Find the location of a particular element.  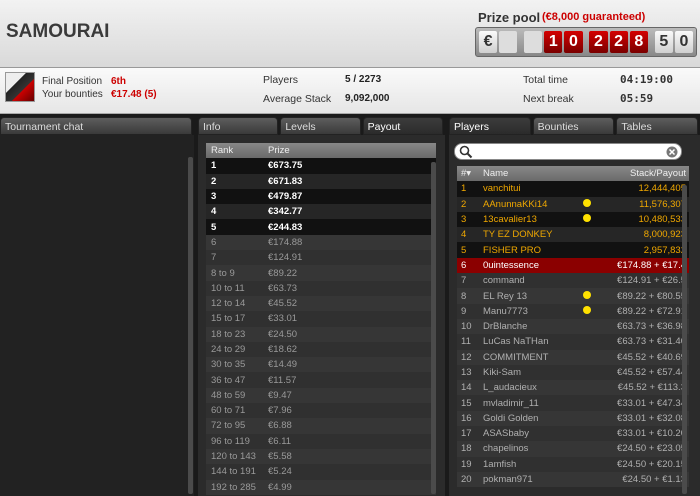

stack-header: Stack/Payout is located at coordinates (644, 173).